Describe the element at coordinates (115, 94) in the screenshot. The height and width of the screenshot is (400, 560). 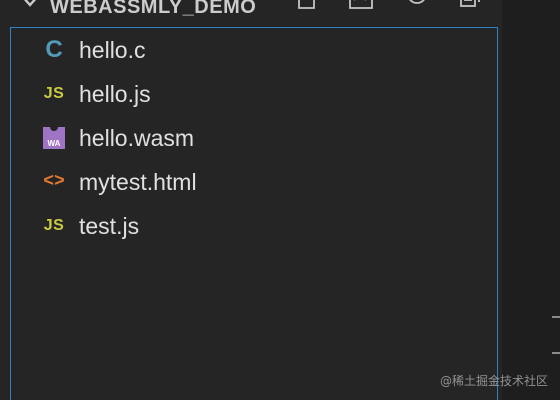
I see `file-label: hello.js` at that location.